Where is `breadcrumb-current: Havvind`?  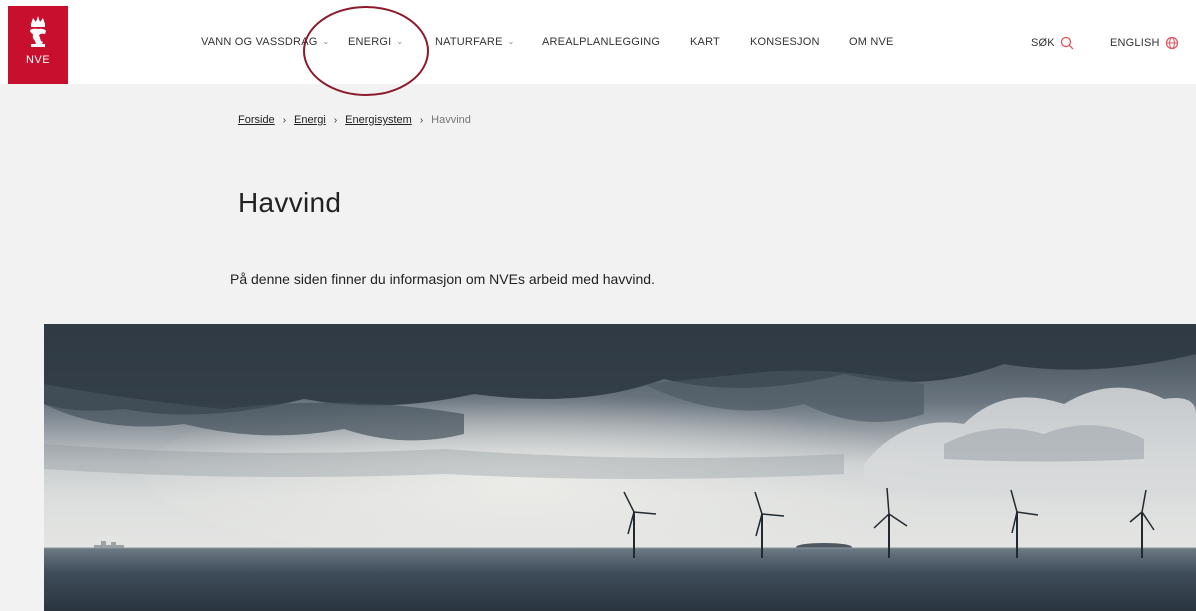
breadcrumb-current: Havvind is located at coordinates (451, 120).